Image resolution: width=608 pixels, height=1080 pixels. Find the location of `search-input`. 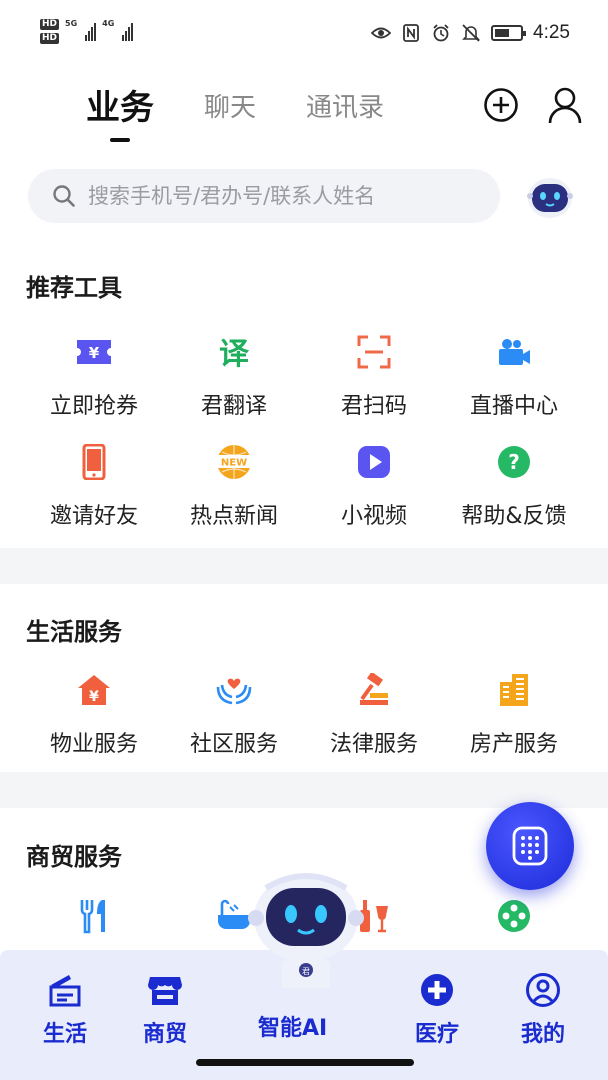

search-input is located at coordinates (283, 196).